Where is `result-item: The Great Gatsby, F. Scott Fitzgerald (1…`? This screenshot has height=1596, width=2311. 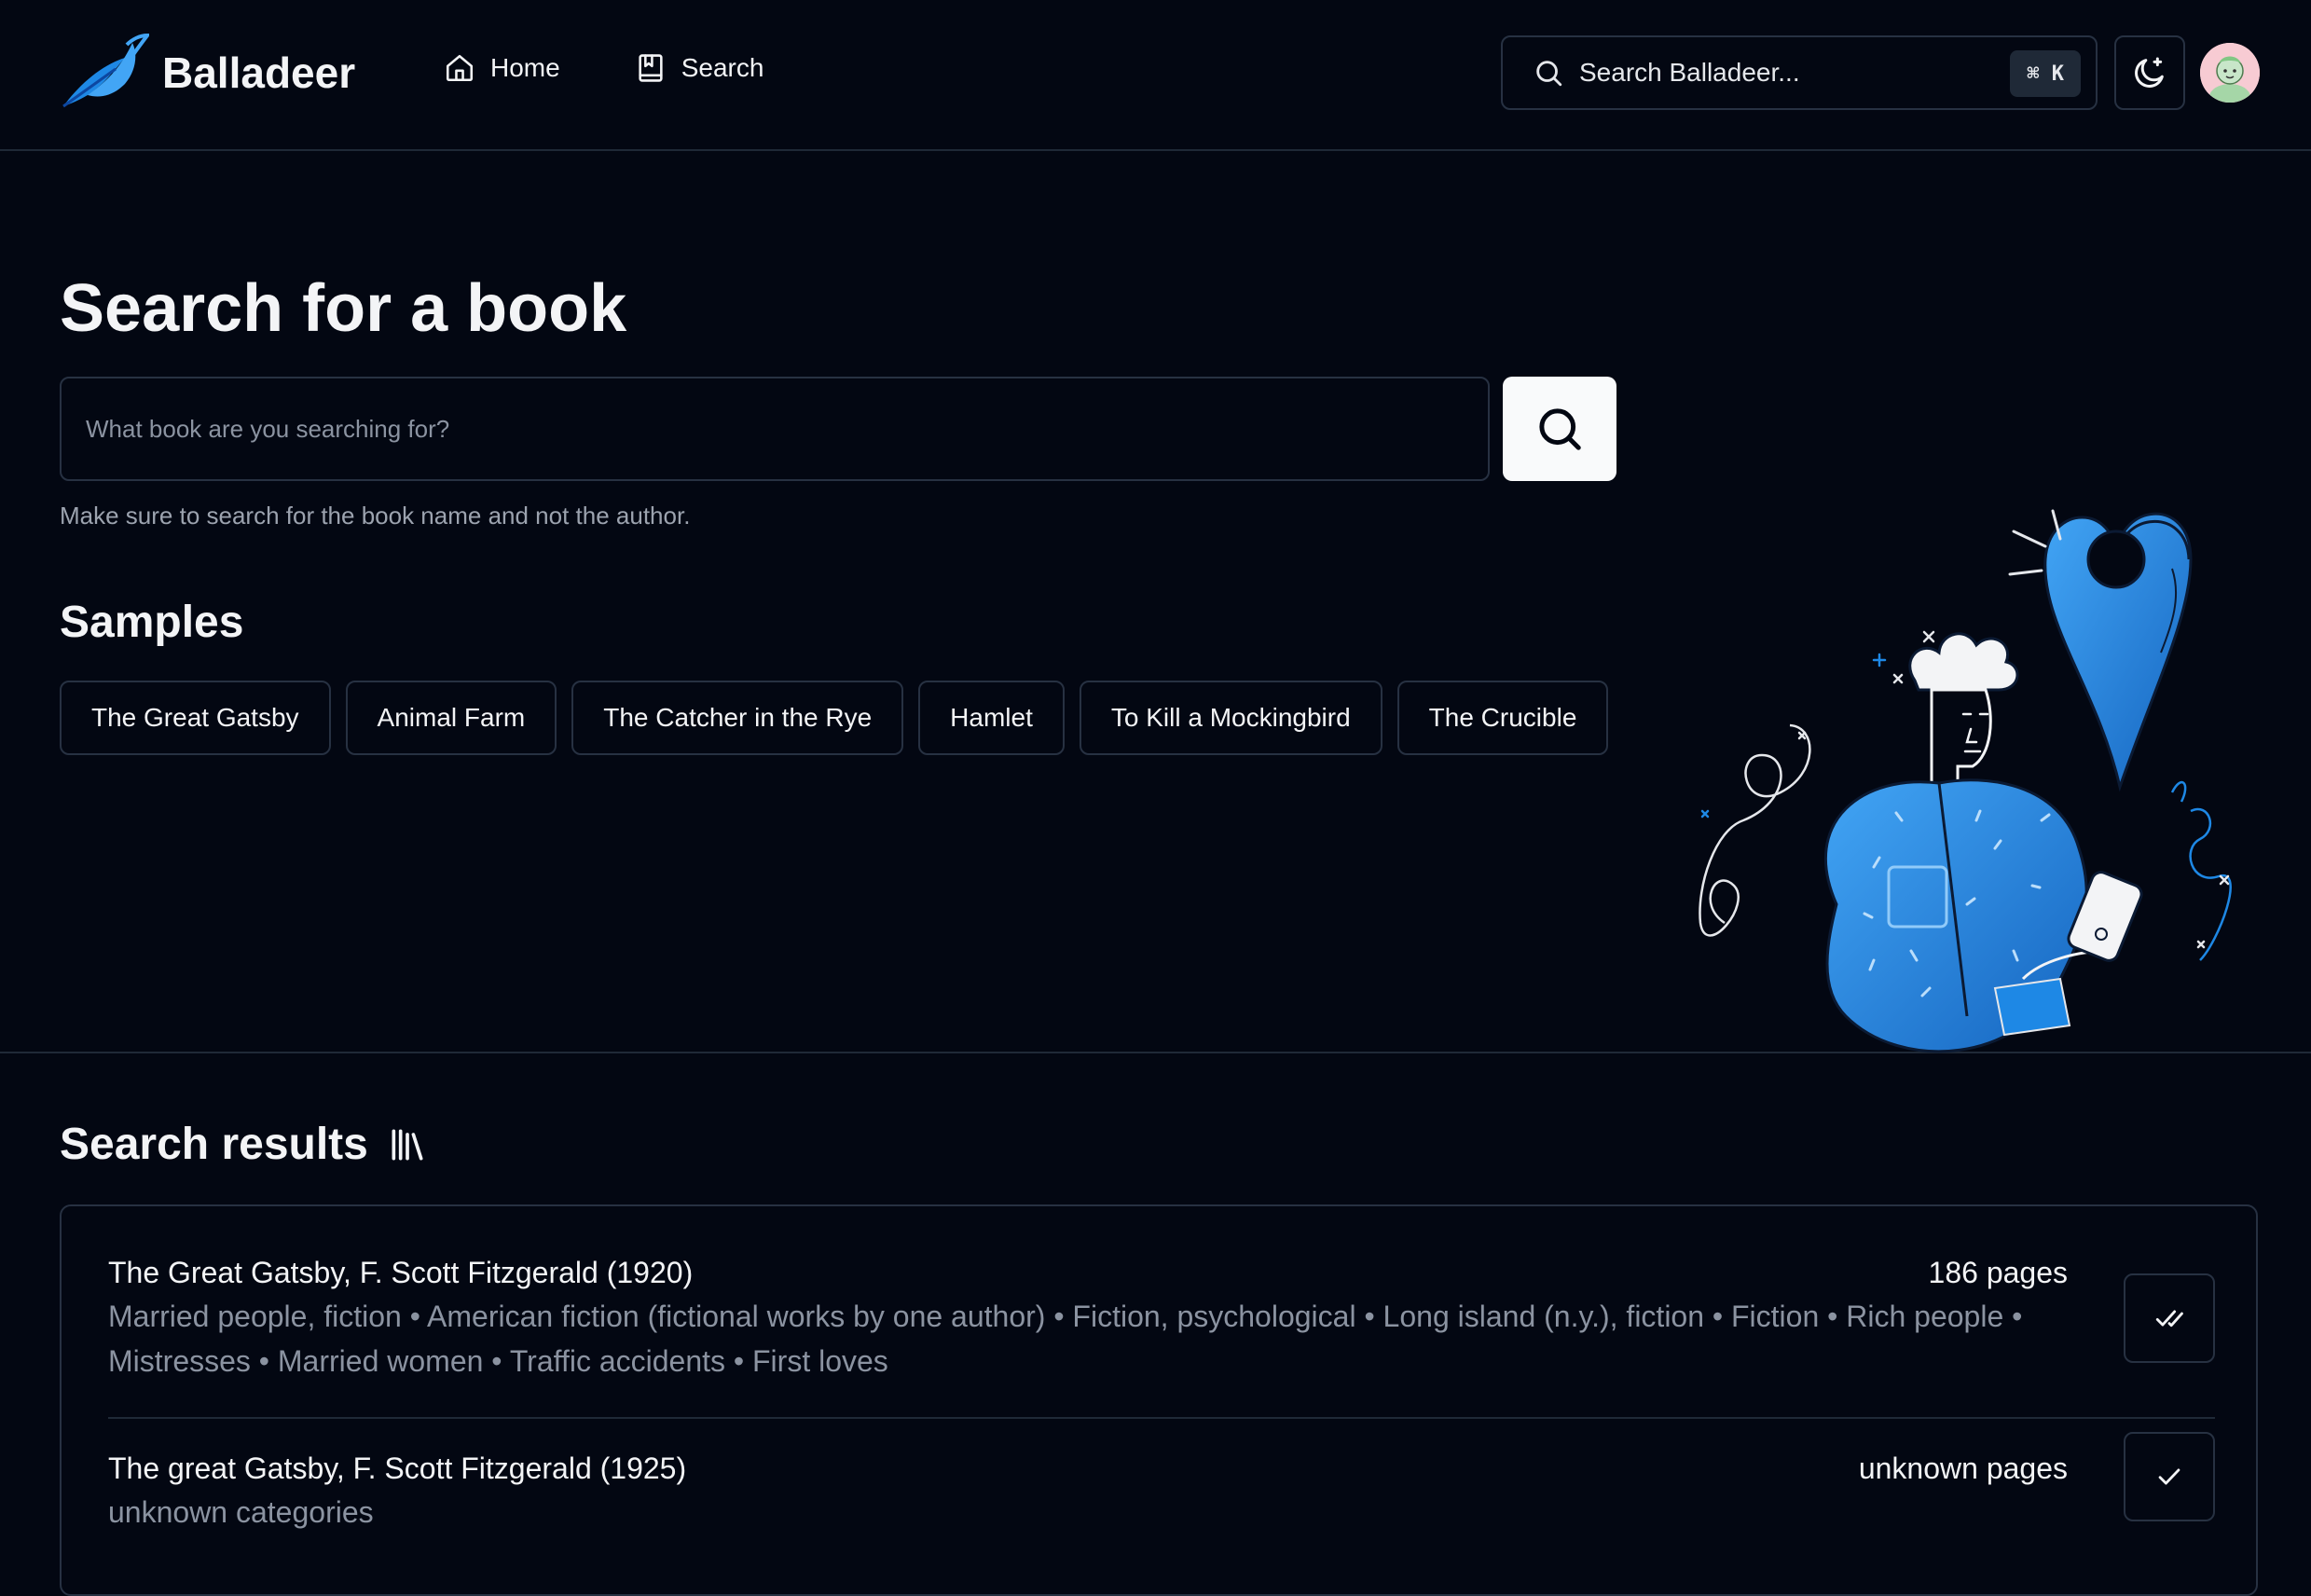 result-item: The Great Gatsby, F. Scott Fitzgerald (1… is located at coordinates (1161, 1317).